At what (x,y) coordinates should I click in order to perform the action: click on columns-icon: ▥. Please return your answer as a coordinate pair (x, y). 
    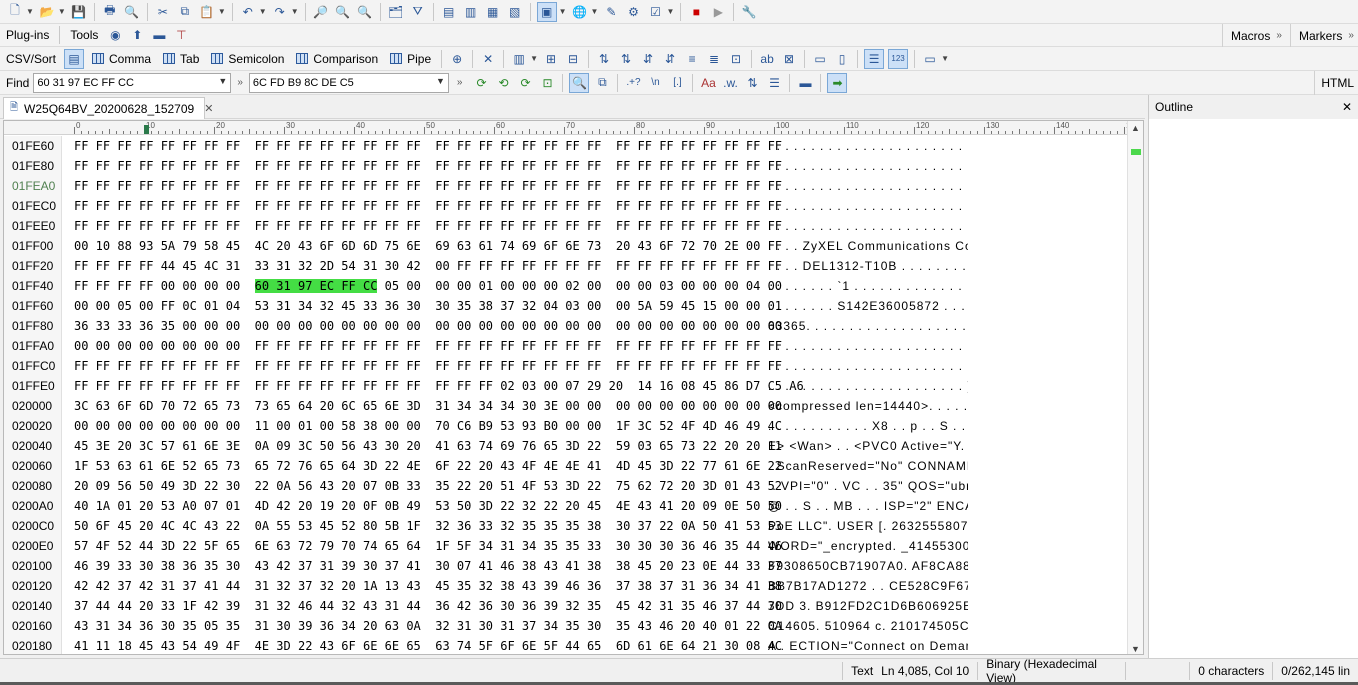
    Looking at the image, I should click on (519, 59).